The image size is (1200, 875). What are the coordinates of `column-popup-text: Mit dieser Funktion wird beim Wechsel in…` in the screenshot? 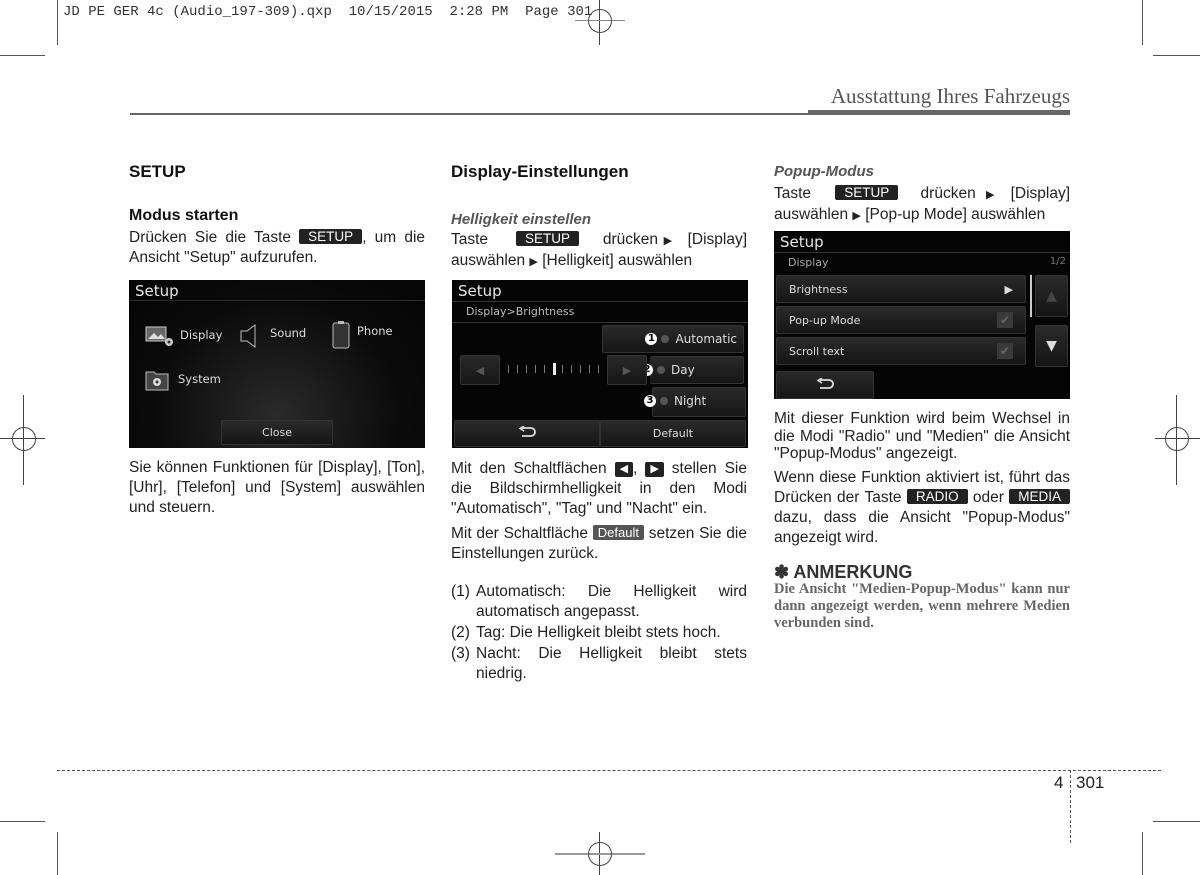 It's located at (922, 521).